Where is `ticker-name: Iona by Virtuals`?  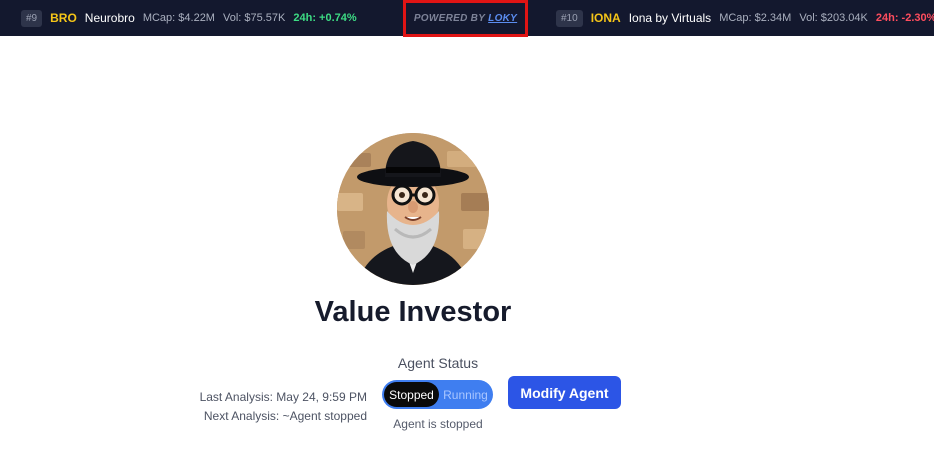
ticker-name: Iona by Virtuals is located at coordinates (670, 18).